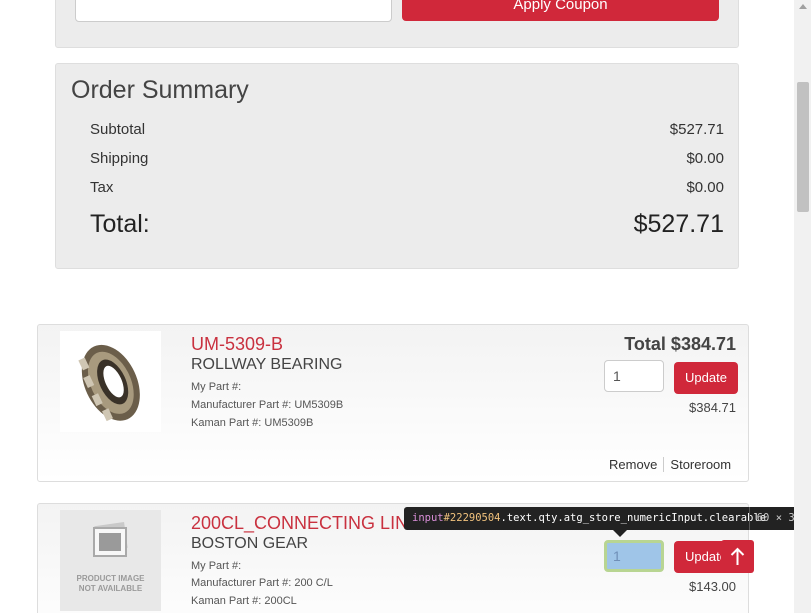  I want to click on part-number-link: 200CL_CONNECTING LINK, so click(305, 523).